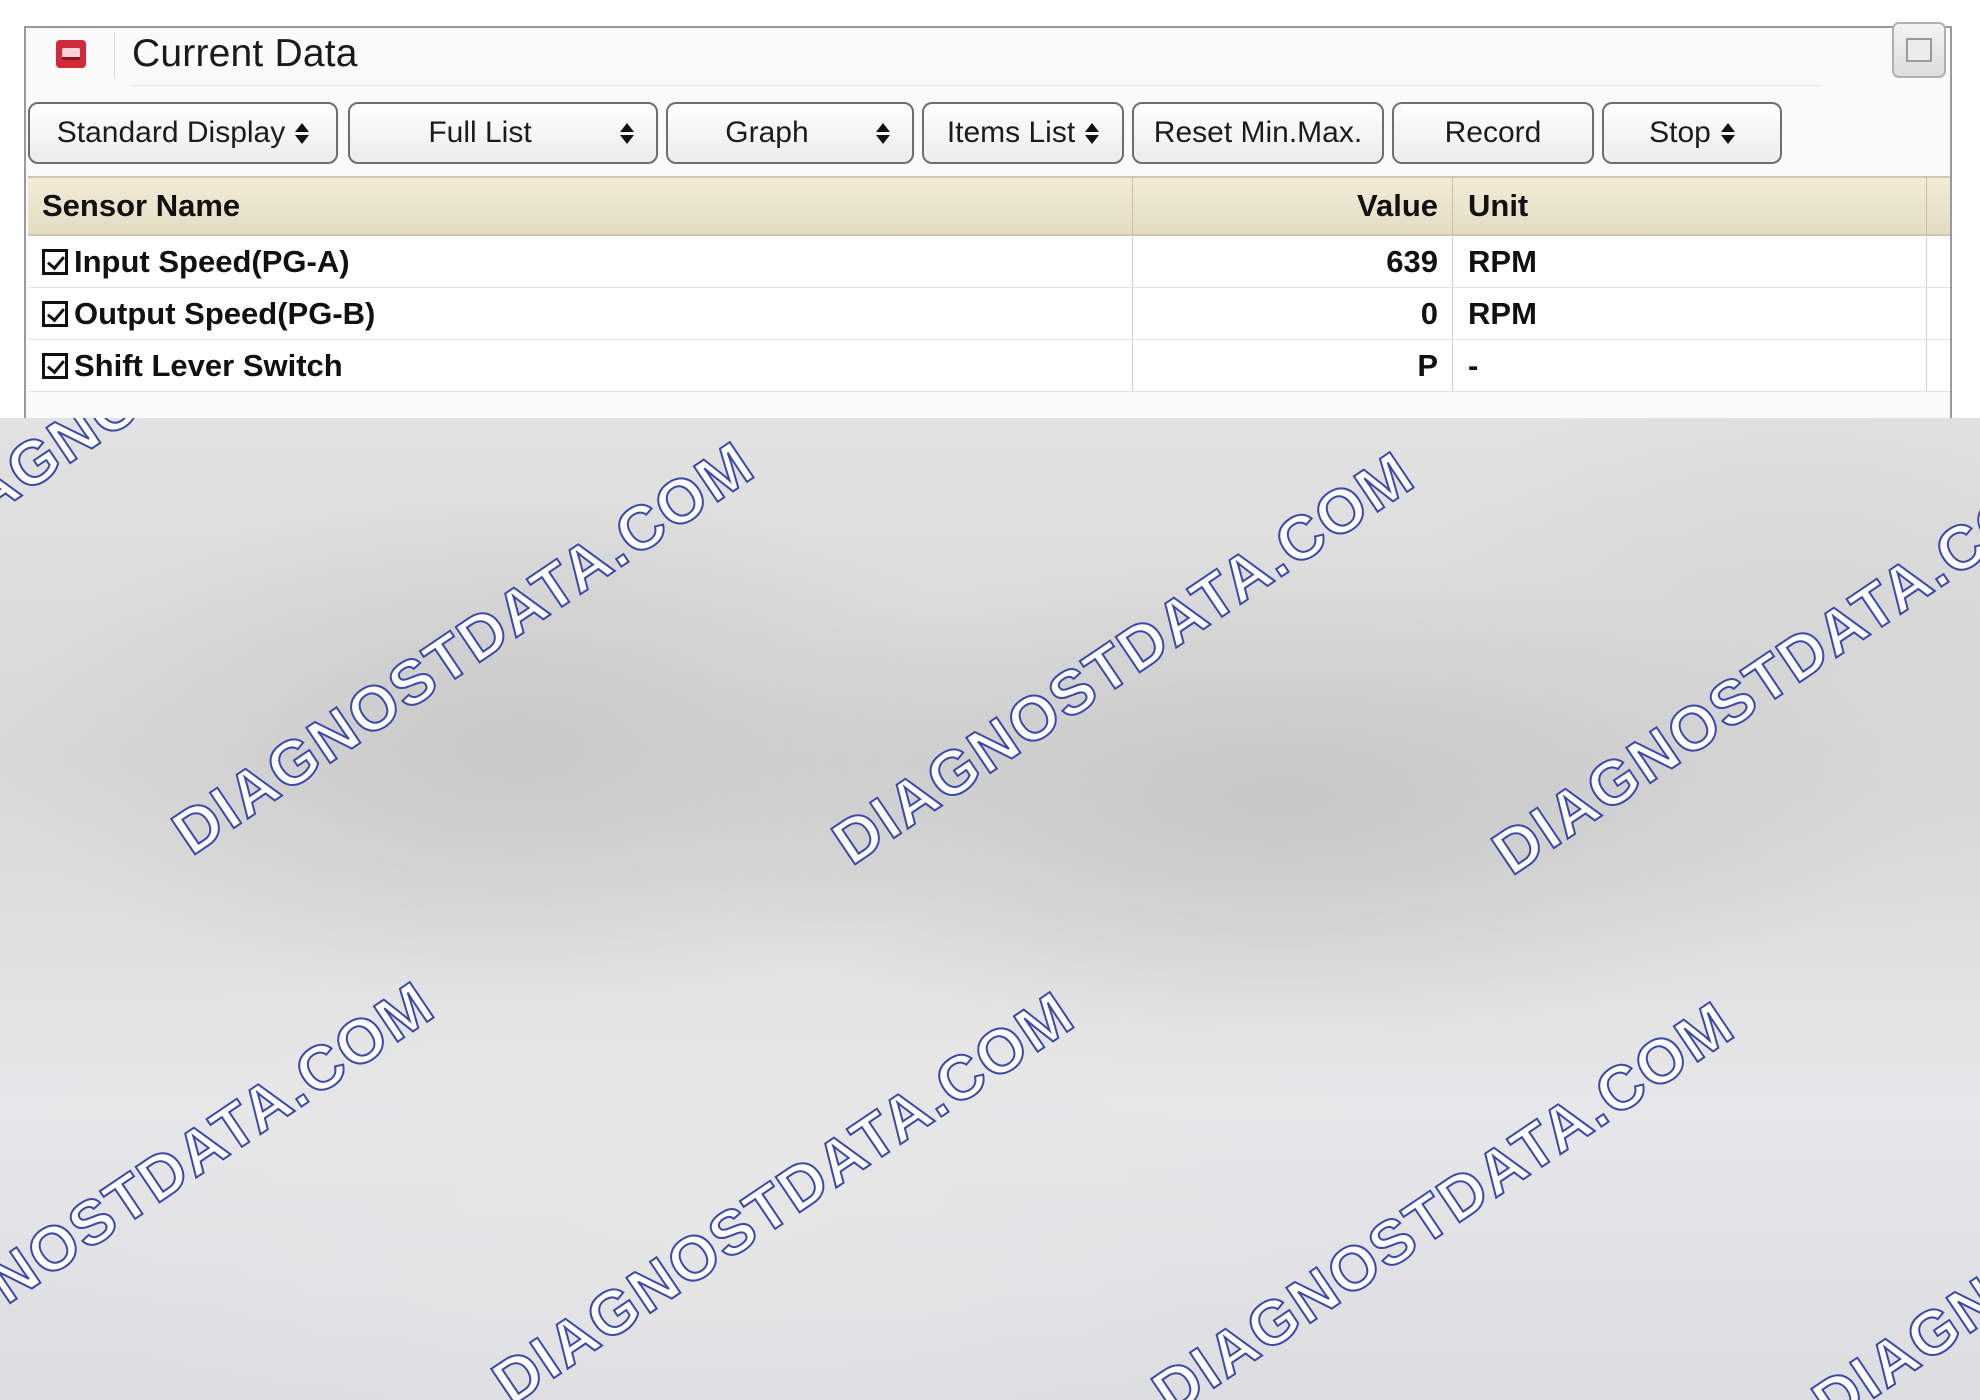  Describe the element at coordinates (976, 85) in the screenshot. I see `title-divider` at that location.